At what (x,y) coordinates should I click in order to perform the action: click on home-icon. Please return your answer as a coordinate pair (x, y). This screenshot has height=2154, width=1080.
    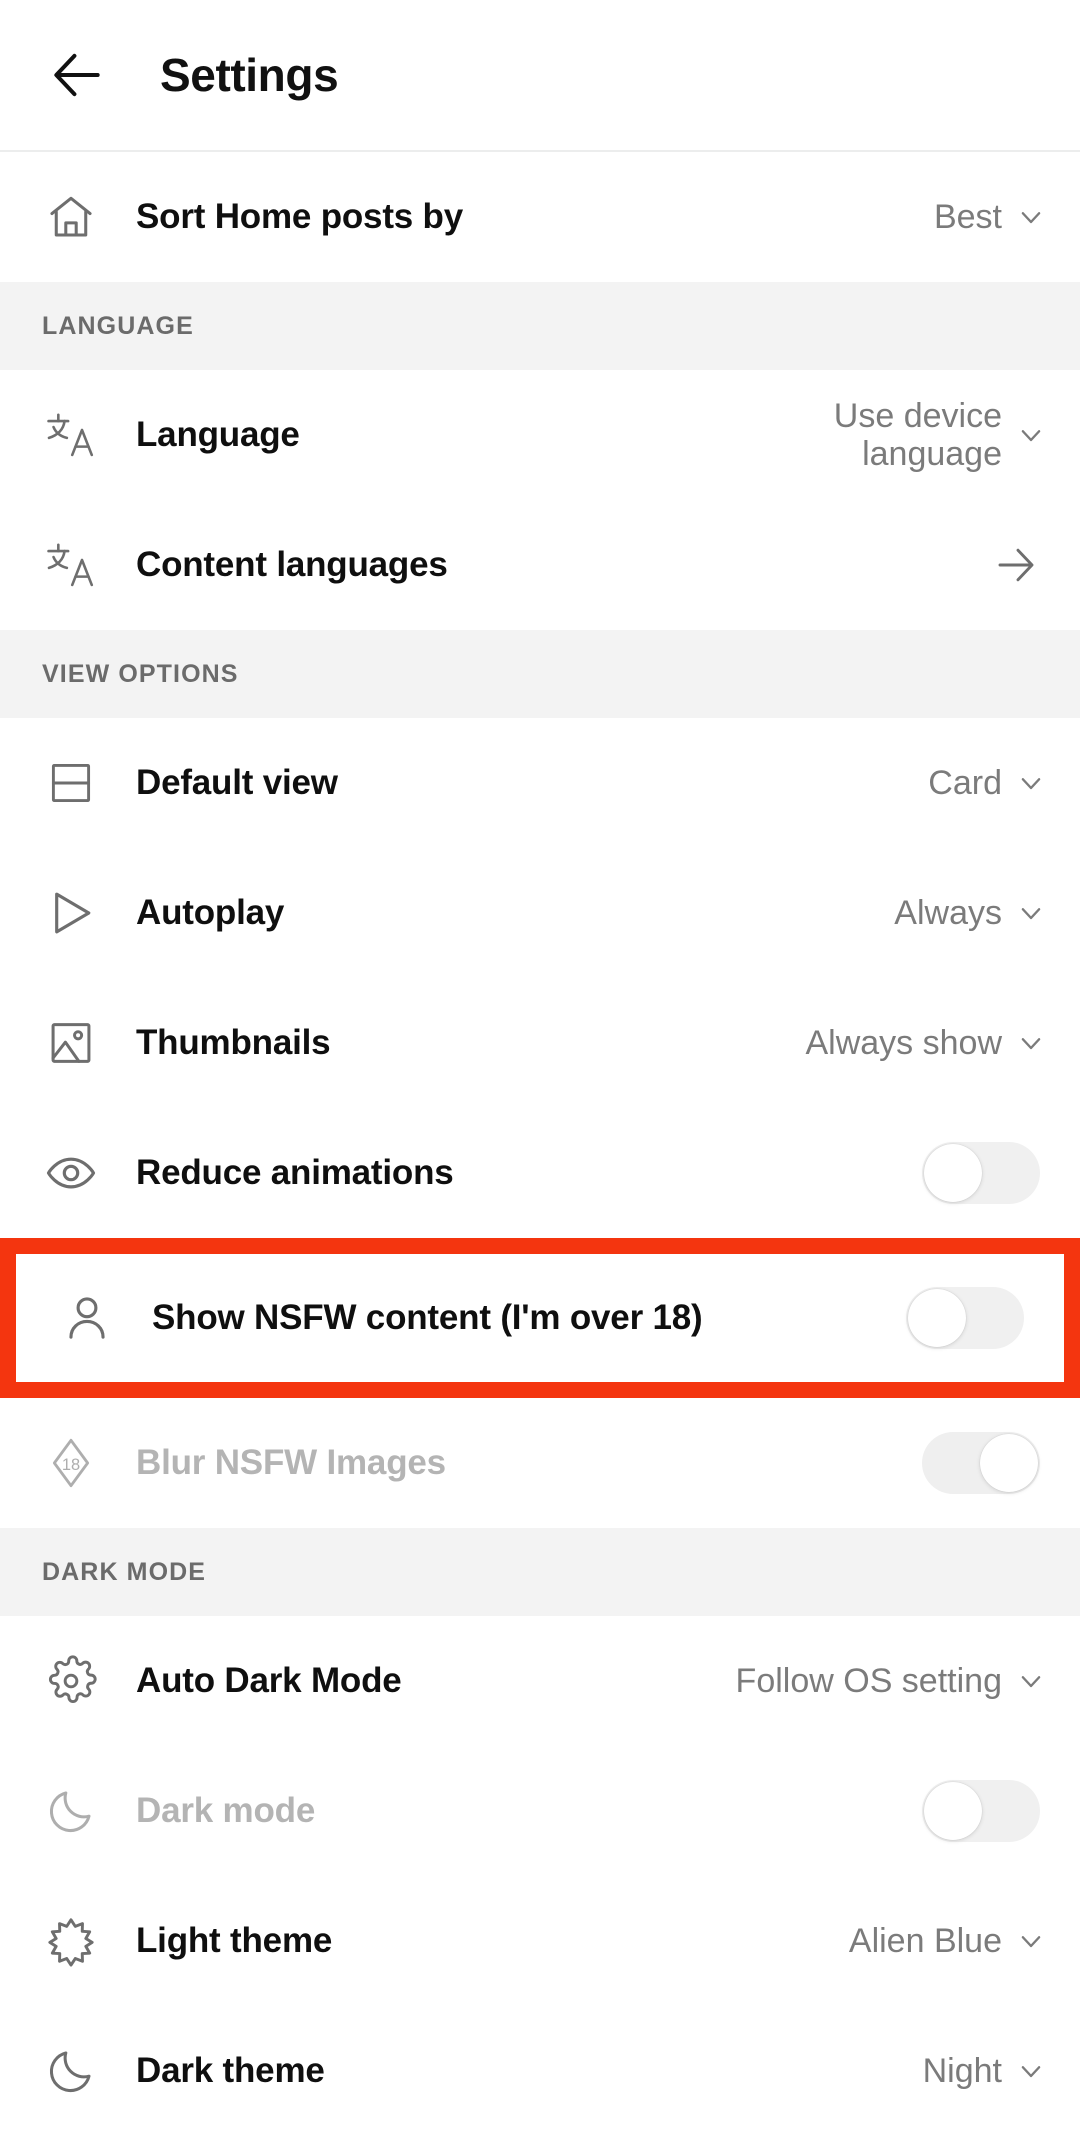
    Looking at the image, I should click on (71, 217).